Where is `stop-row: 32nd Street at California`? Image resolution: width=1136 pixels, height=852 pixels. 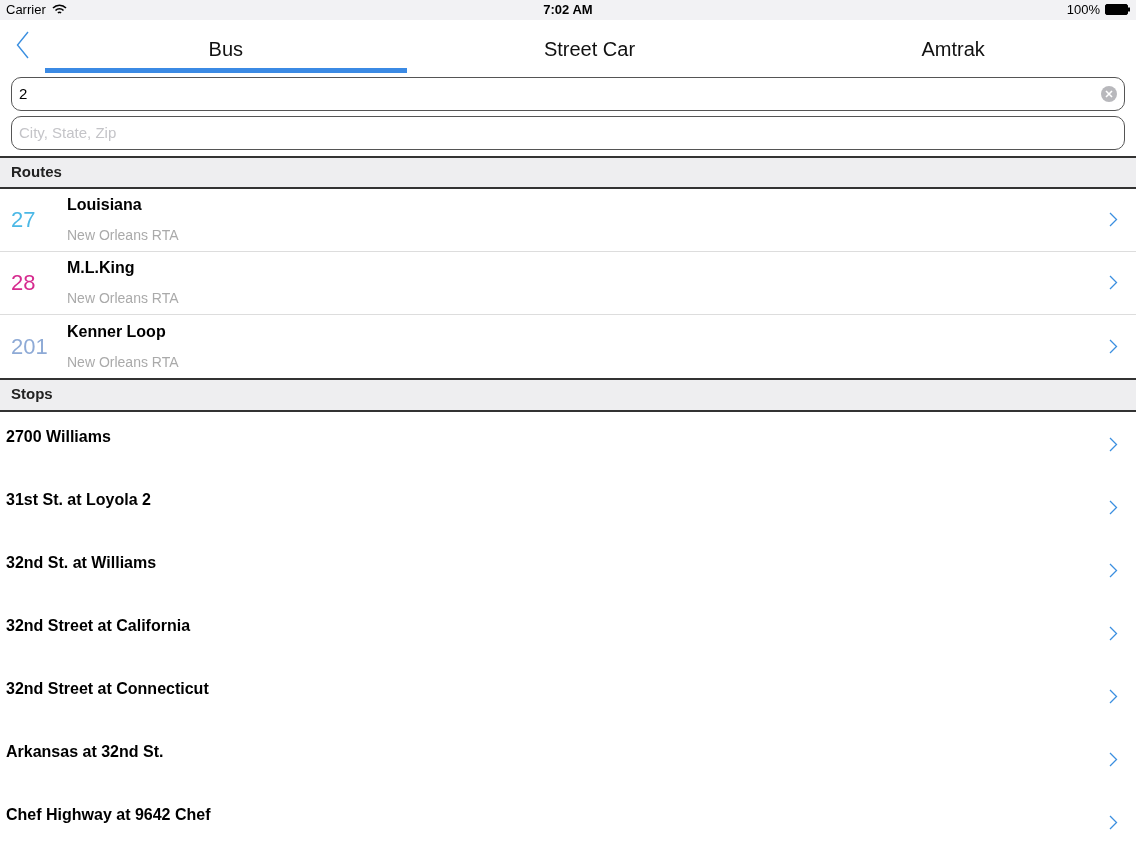
stop-row: 32nd Street at California is located at coordinates (568, 632).